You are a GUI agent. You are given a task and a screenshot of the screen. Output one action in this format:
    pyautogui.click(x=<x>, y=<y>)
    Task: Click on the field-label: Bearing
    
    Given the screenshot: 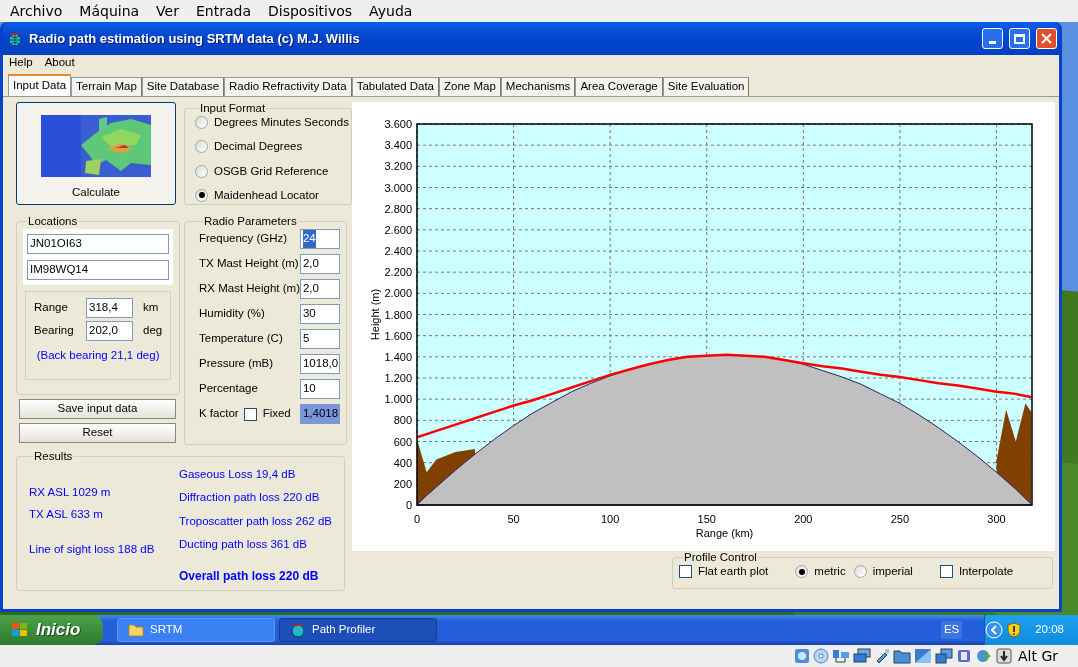 What is the action you would take?
    pyautogui.click(x=54, y=331)
    